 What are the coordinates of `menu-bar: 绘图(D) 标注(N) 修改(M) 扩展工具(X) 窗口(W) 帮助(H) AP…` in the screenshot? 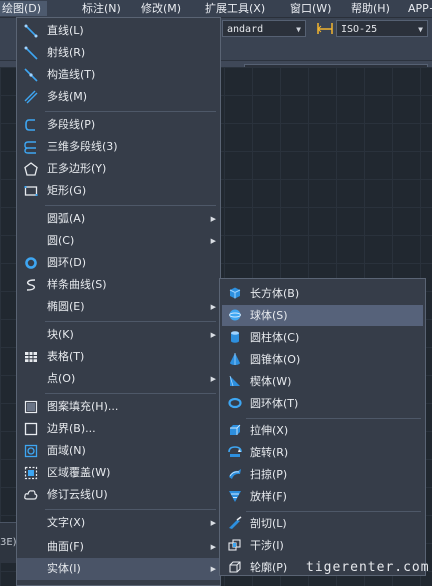 It's located at (216, 9).